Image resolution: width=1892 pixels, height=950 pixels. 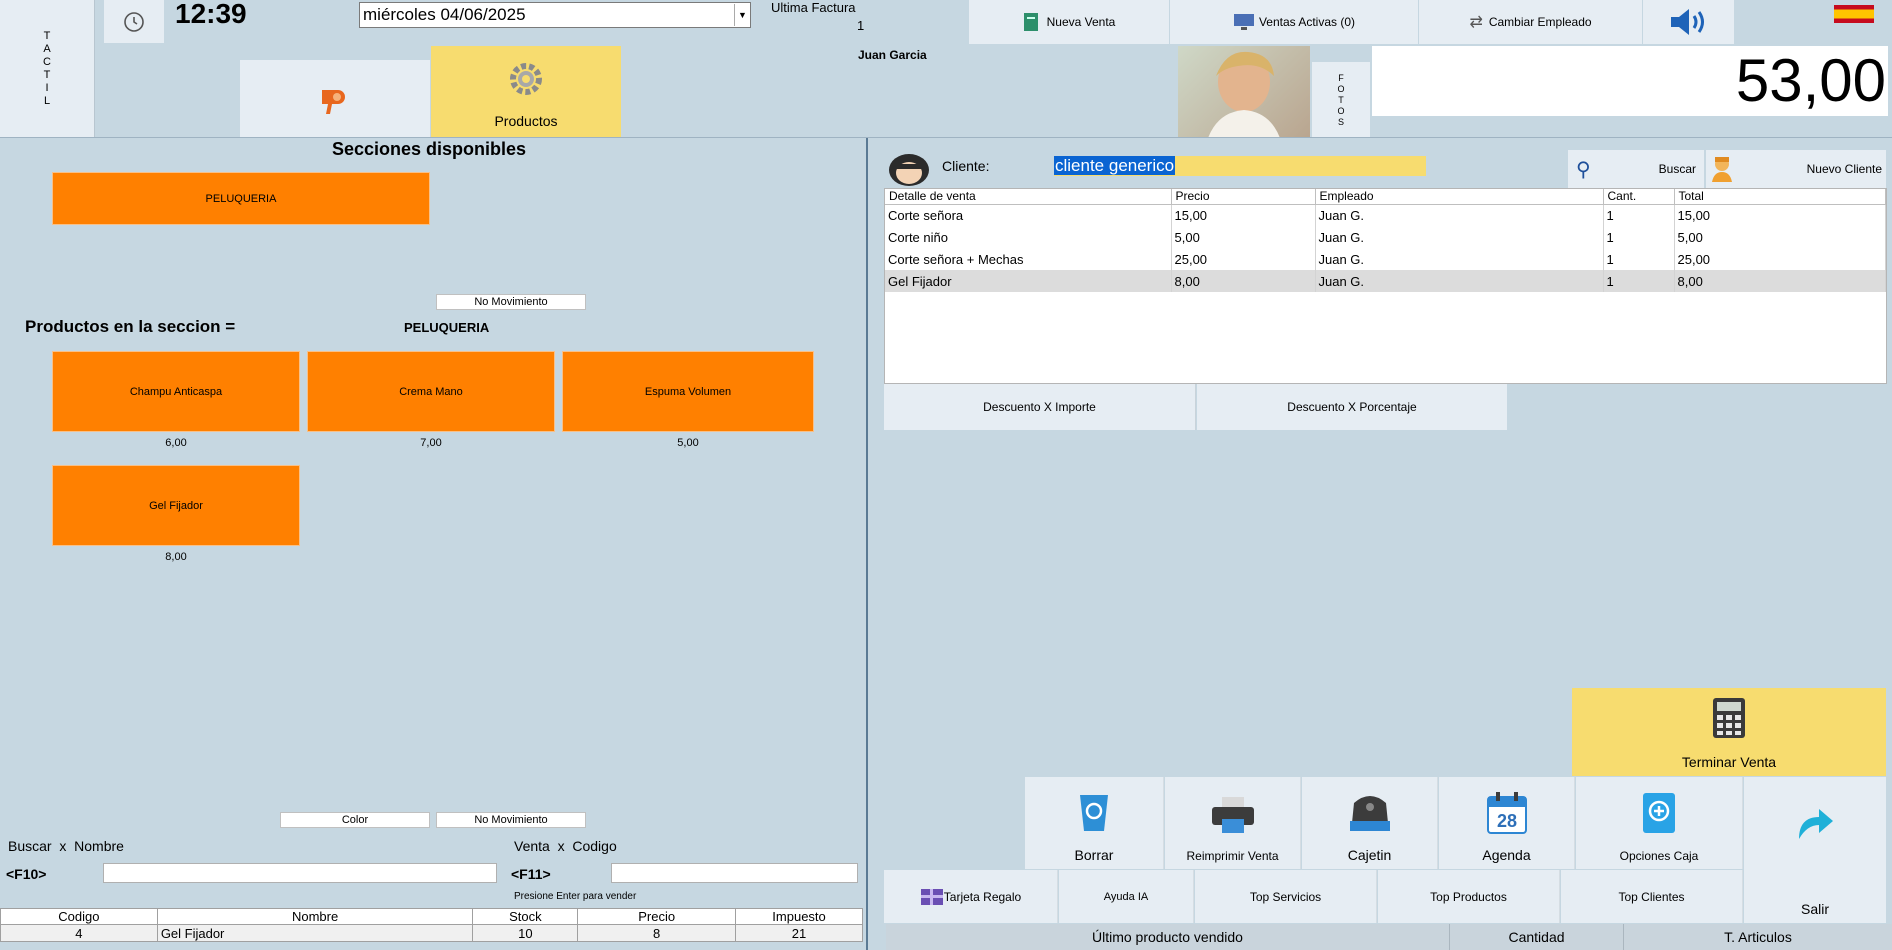 I want to click on total-amount: 53,00, so click(x=1810, y=80).